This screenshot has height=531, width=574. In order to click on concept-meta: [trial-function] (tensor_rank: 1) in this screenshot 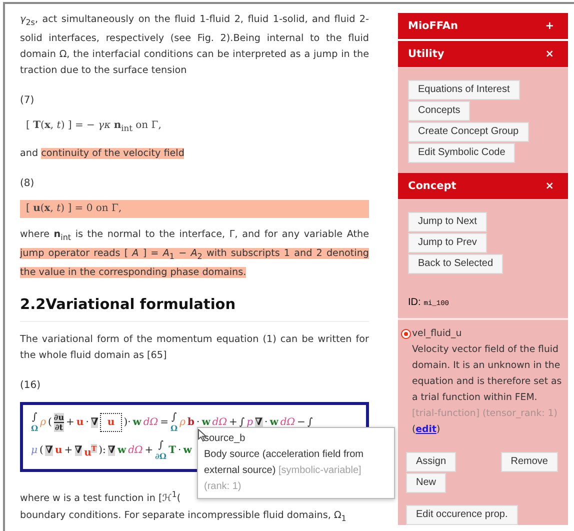, I will do `click(485, 414)`.